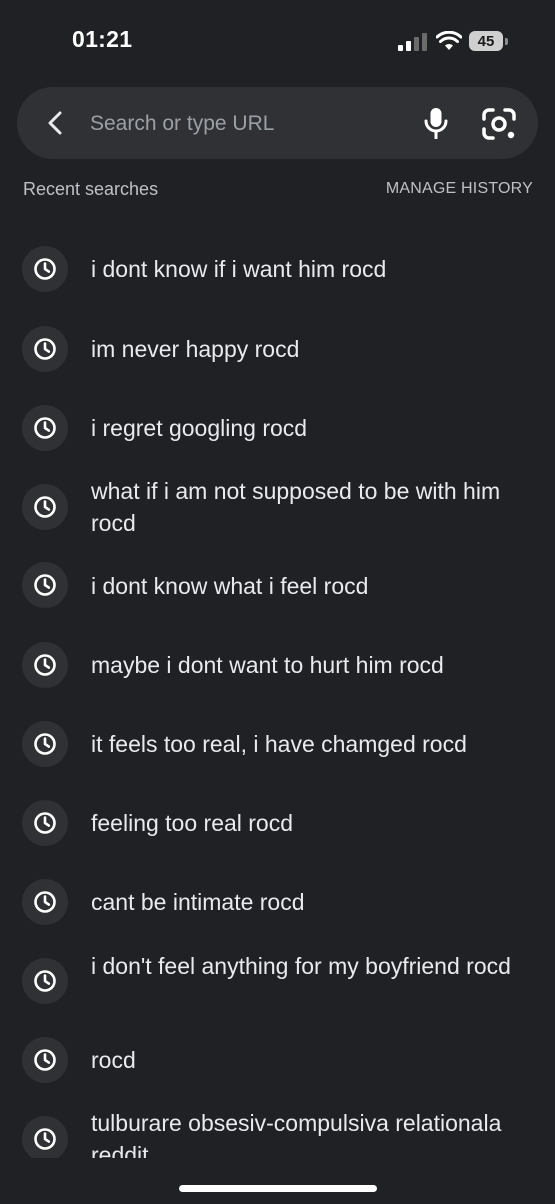  Describe the element at coordinates (278, 1188) in the screenshot. I see `home-indicator` at that location.